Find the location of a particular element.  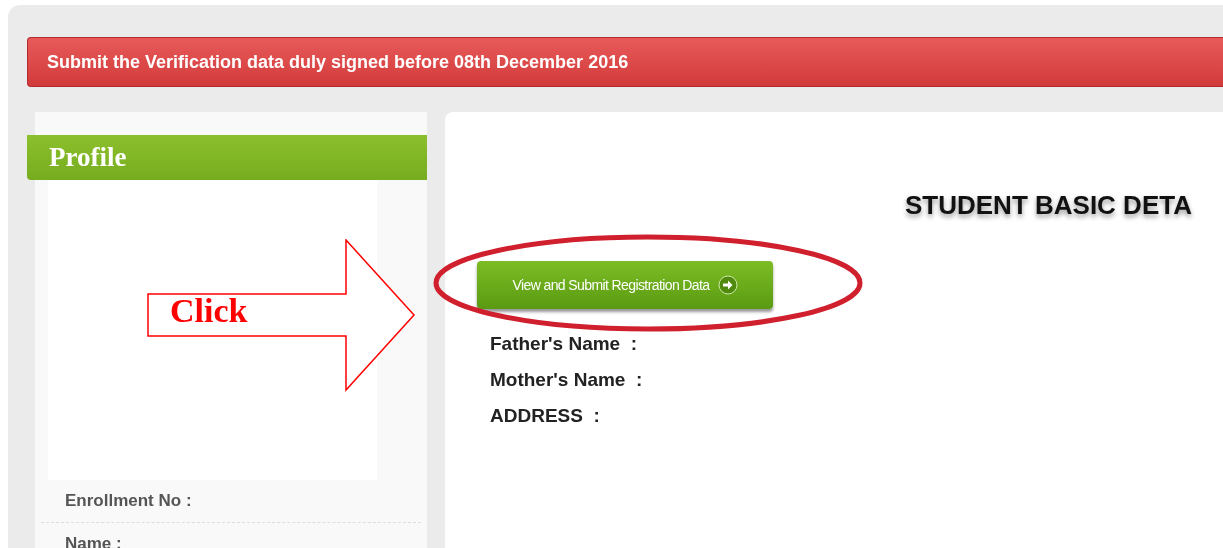

callout-text: Click is located at coordinates (209, 311).